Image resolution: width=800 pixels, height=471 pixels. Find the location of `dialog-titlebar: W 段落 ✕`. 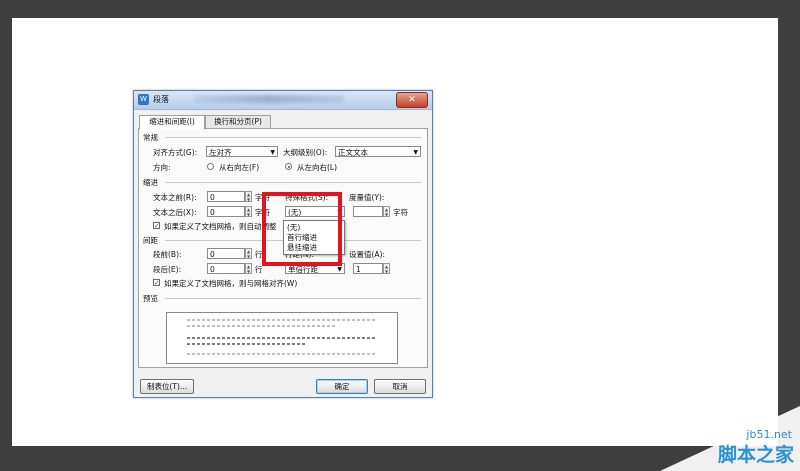

dialog-titlebar: W 段落 ✕ is located at coordinates (283, 100).